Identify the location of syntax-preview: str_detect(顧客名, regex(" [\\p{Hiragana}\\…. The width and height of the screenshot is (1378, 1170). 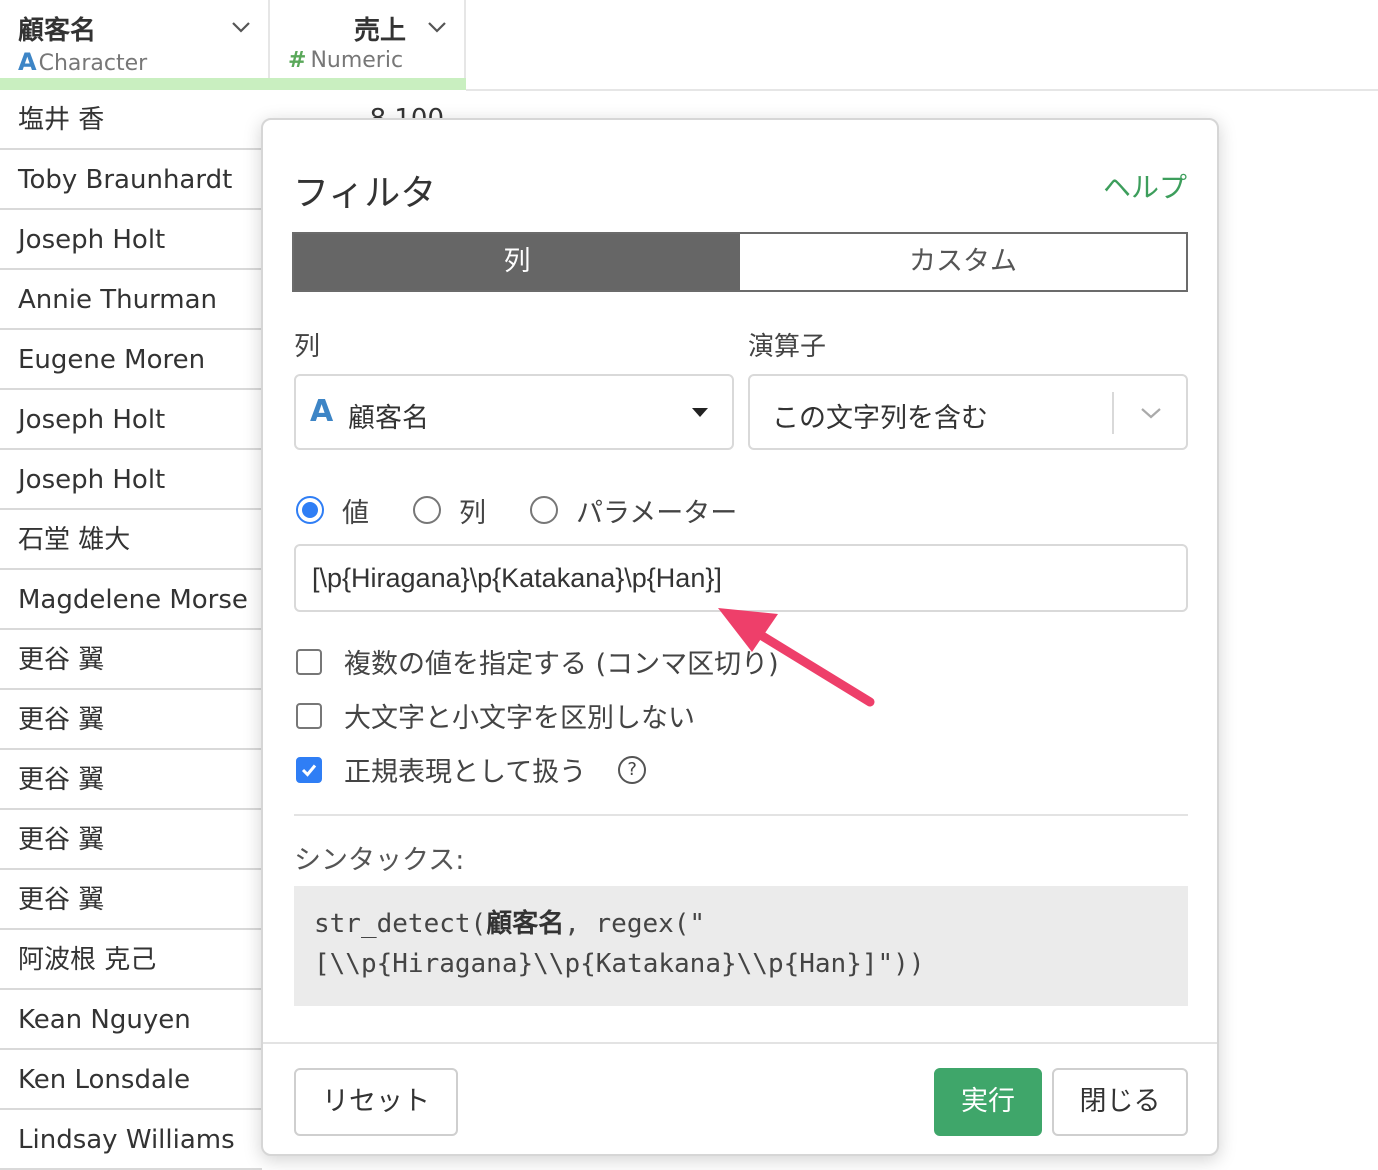
(741, 946).